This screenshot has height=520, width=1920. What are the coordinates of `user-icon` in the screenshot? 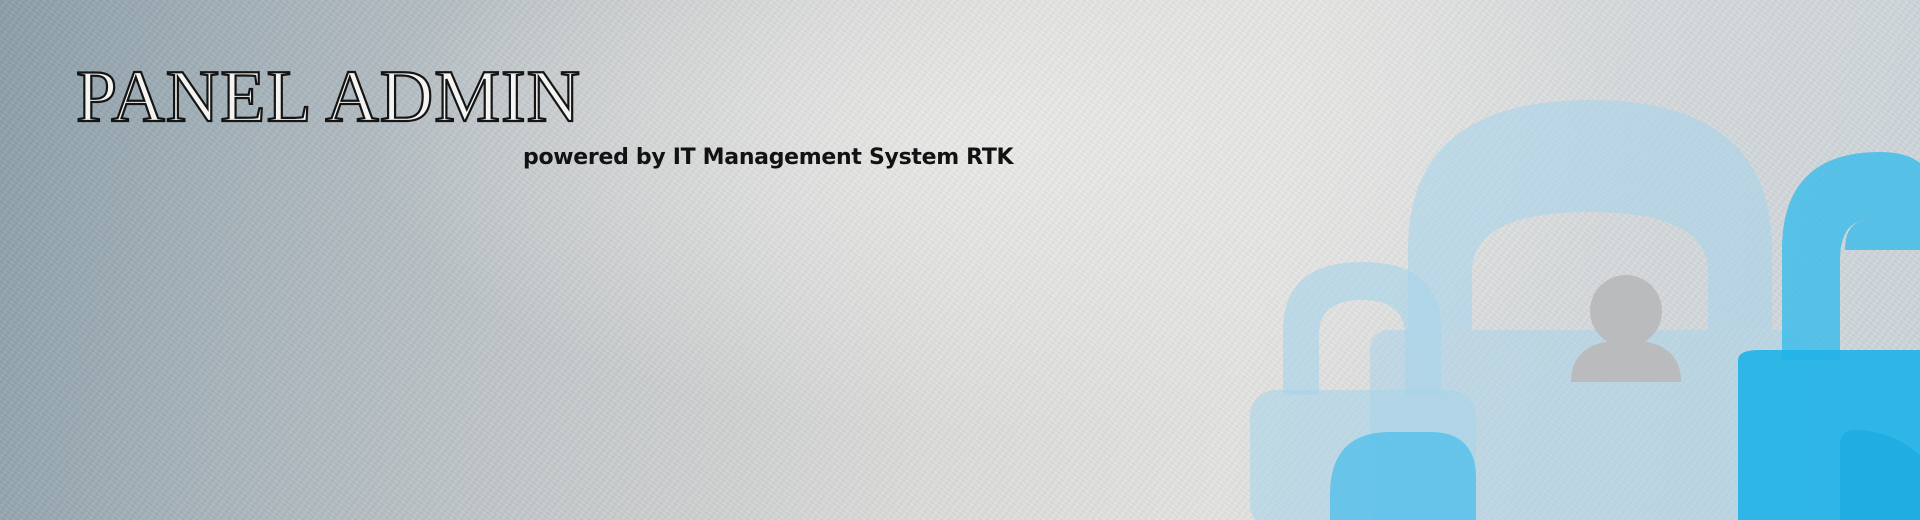 It's located at (1626, 328).